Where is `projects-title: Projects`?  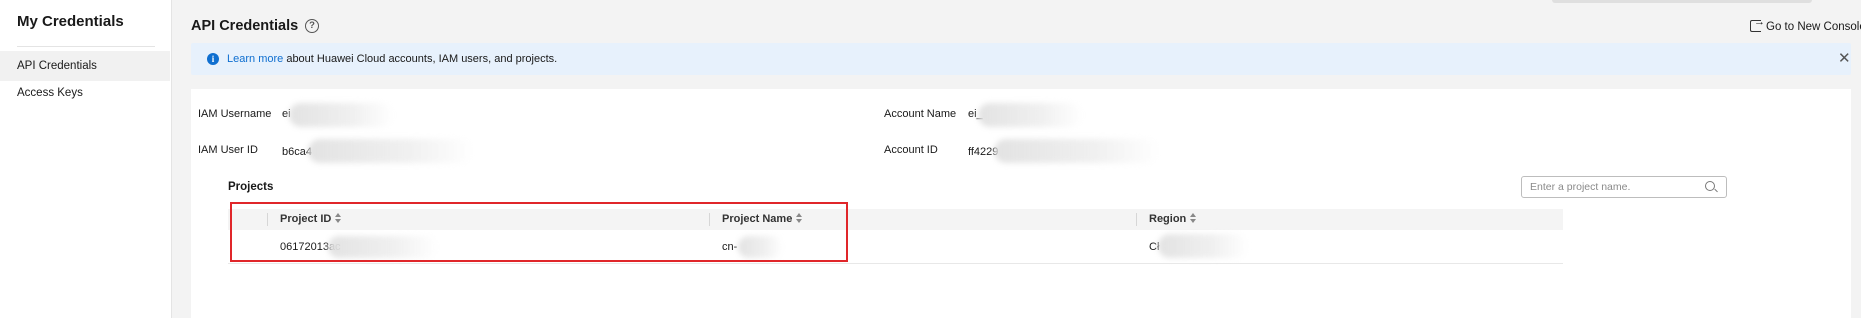 projects-title: Projects is located at coordinates (251, 187).